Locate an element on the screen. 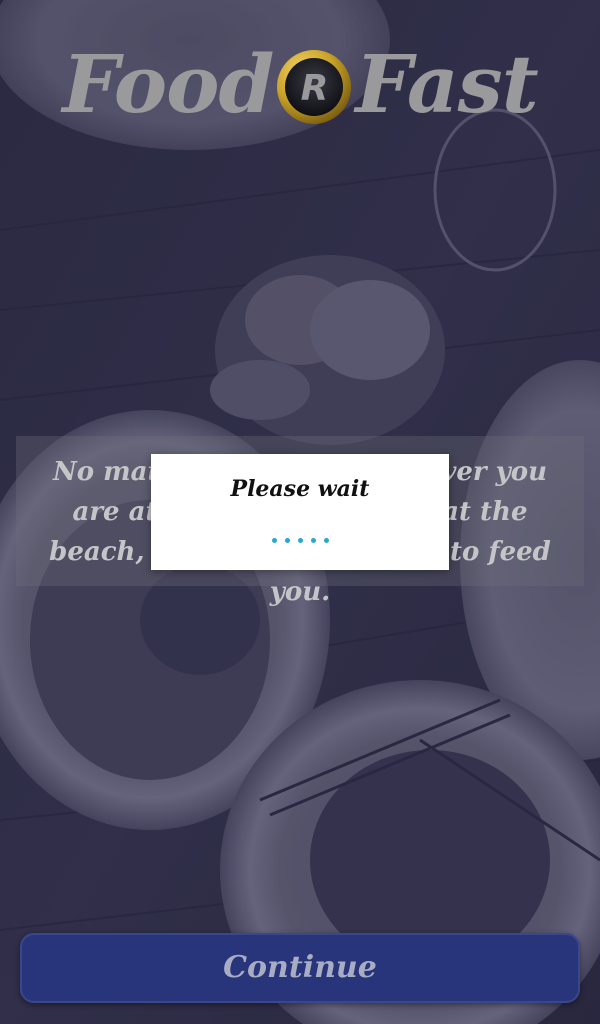 The width and height of the screenshot is (600, 1024). continue-button: Continue is located at coordinates (300, 968).